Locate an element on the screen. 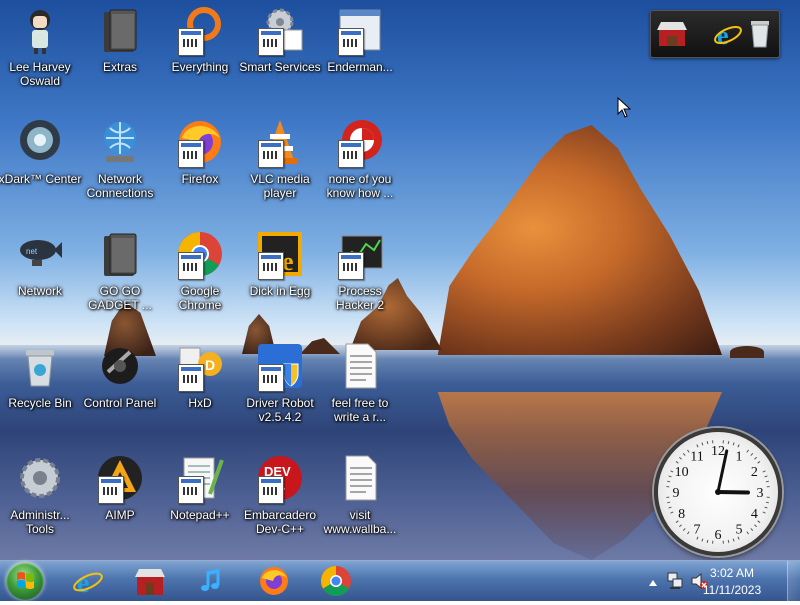  desktop-icon-network-connections: Network Connections is located at coordinates (120, 164).